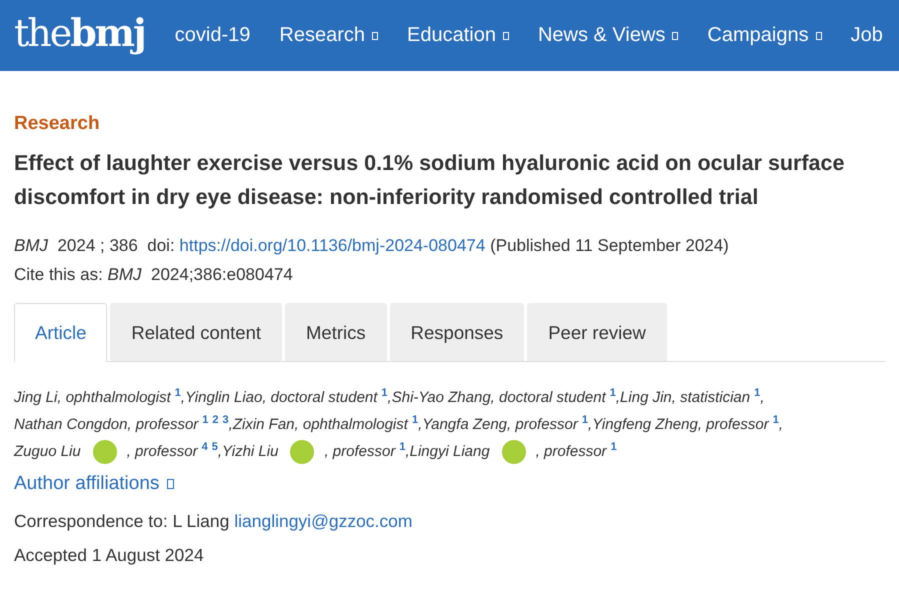 The width and height of the screenshot is (899, 589). Describe the element at coordinates (170, 484) in the screenshot. I see `square-icon` at that location.